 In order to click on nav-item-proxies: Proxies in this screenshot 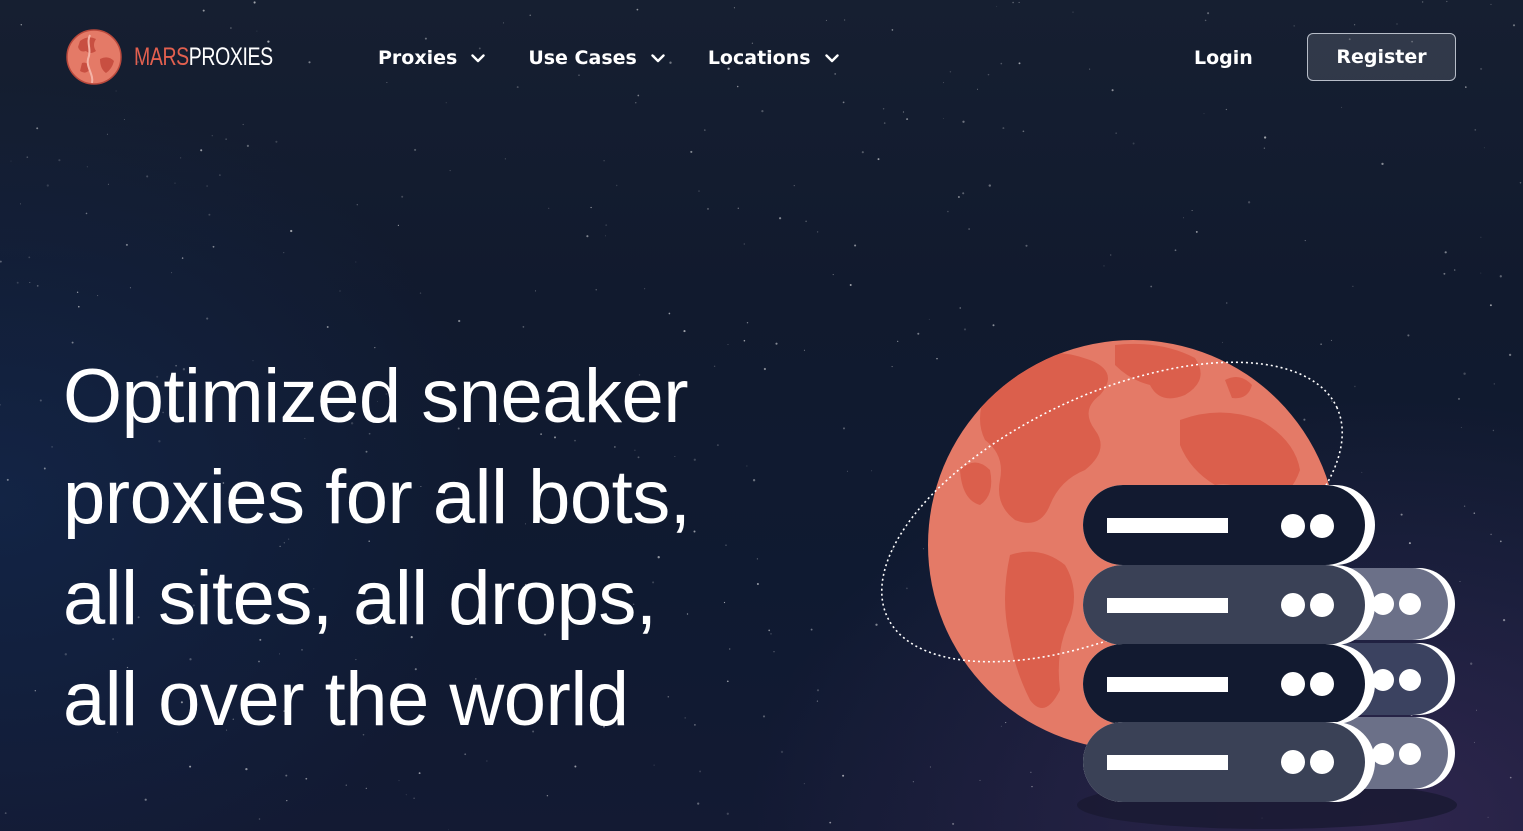, I will do `click(432, 58)`.